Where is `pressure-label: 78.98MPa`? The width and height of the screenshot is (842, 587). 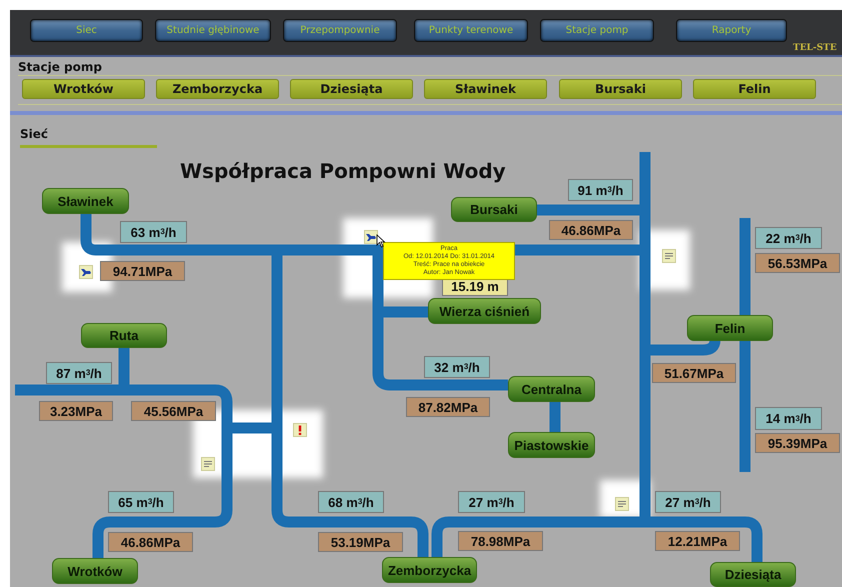 pressure-label: 78.98MPa is located at coordinates (500, 541).